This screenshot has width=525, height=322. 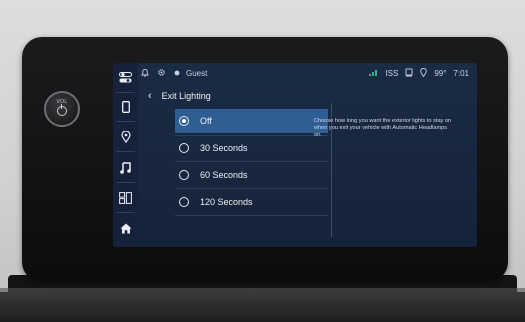 I want to click on status-bar: Guest ISS 99° 7:01, so click(x=309, y=73).